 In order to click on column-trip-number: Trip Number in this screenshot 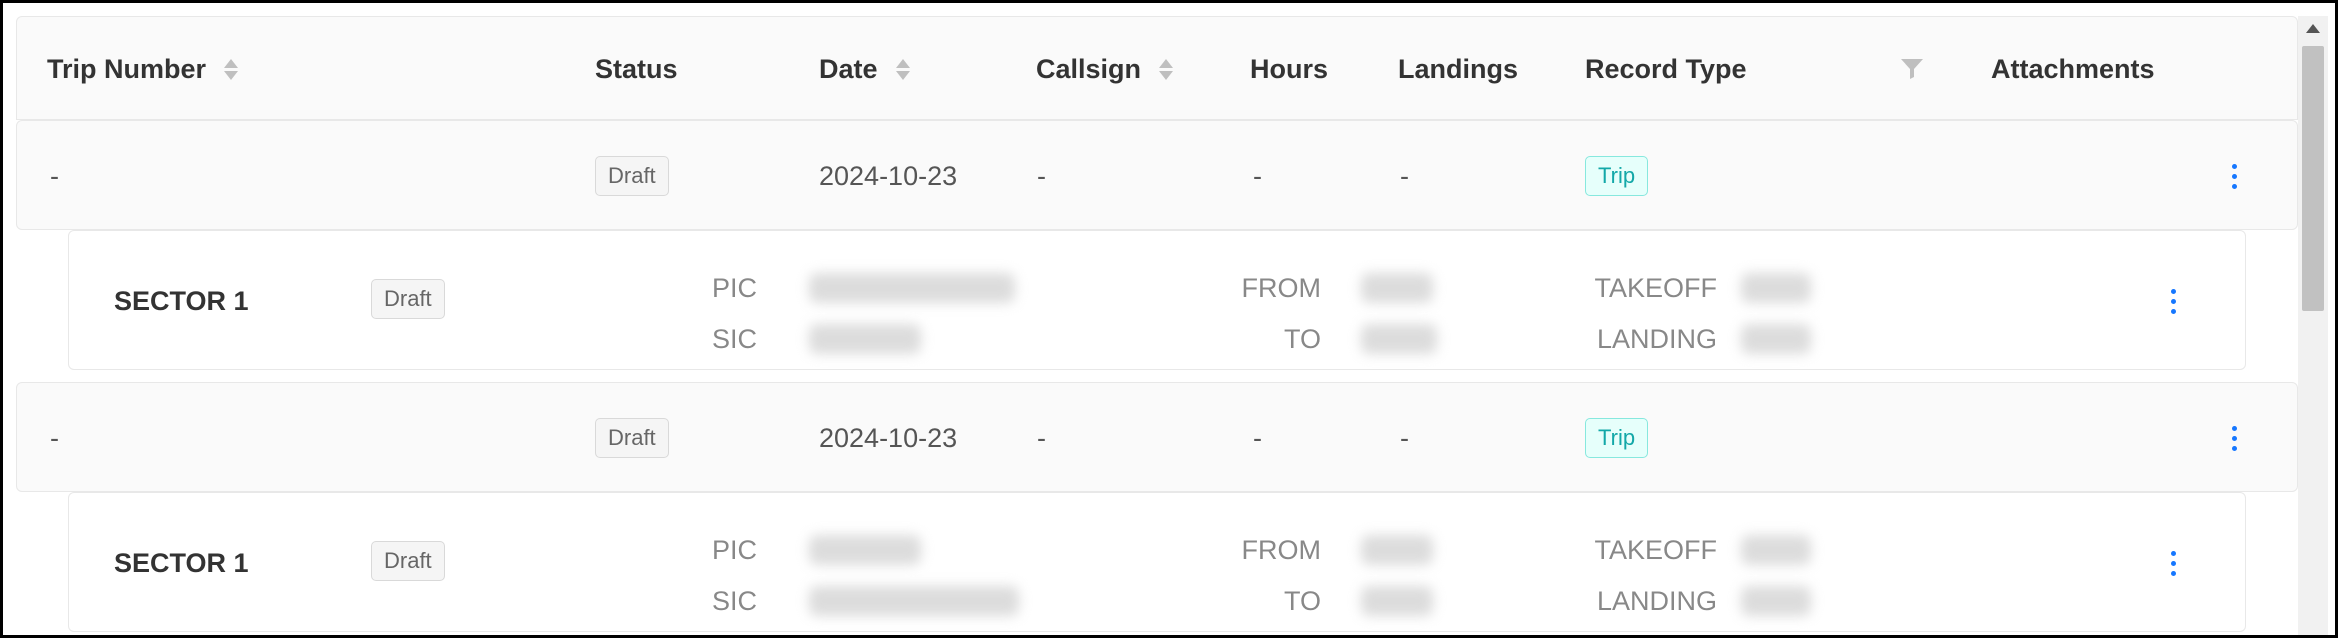, I will do `click(143, 69)`.